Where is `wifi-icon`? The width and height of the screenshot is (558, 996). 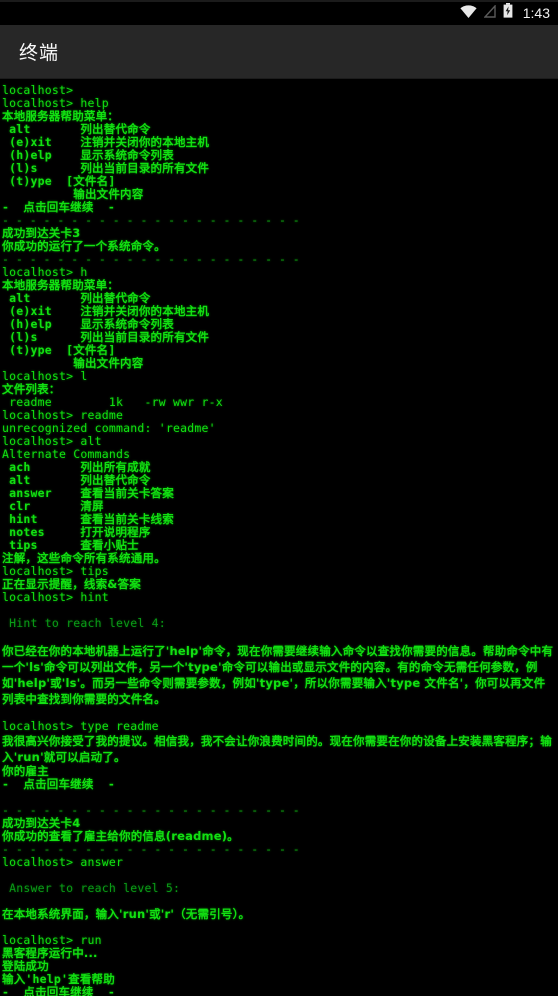 wifi-icon is located at coordinates (468, 12).